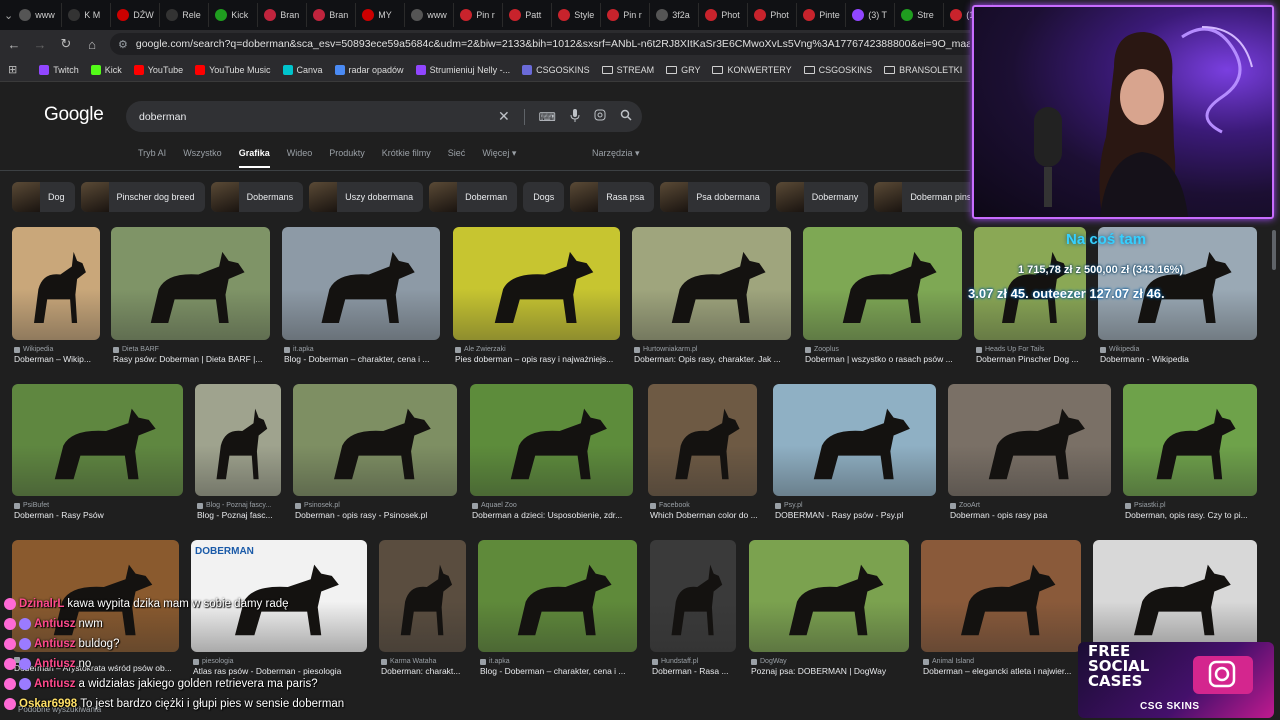 The image size is (1280, 720). What do you see at coordinates (473, 197) in the screenshot?
I see `related-chip: Doberman` at bounding box center [473, 197].